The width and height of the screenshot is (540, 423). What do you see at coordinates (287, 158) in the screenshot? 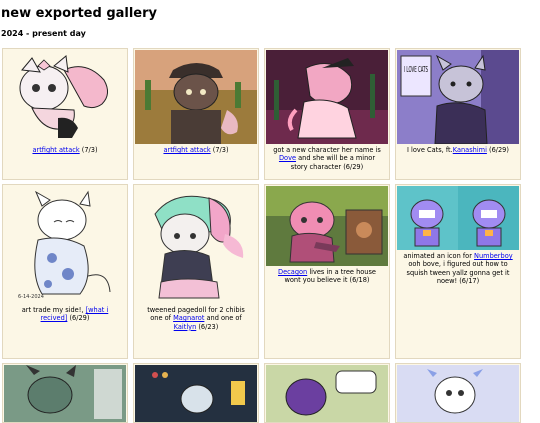
I see `item-link: Dove` at bounding box center [287, 158].